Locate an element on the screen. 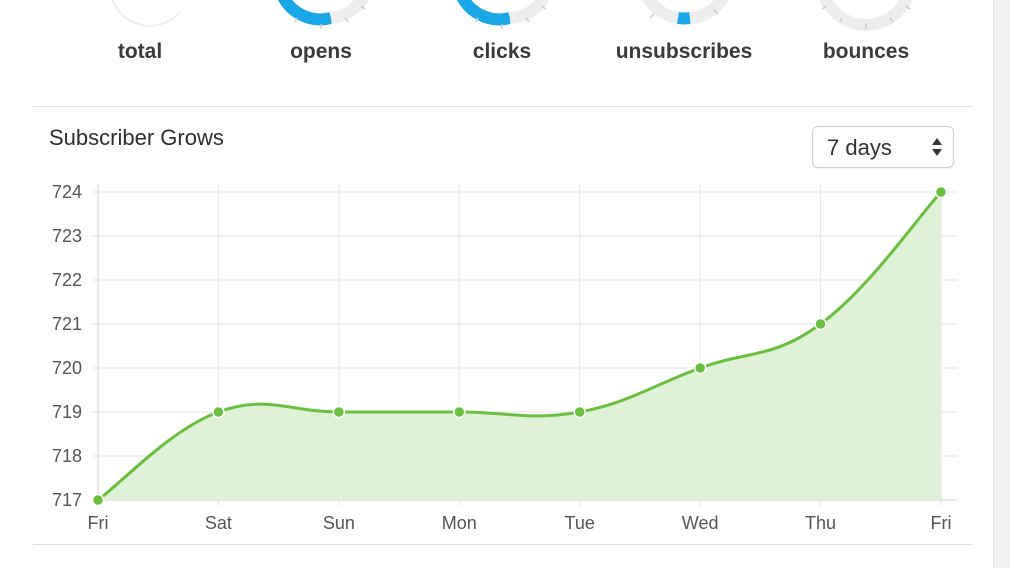 The width and height of the screenshot is (1010, 568). stat-label-unsubscribes: unsubscribes is located at coordinates (684, 51).